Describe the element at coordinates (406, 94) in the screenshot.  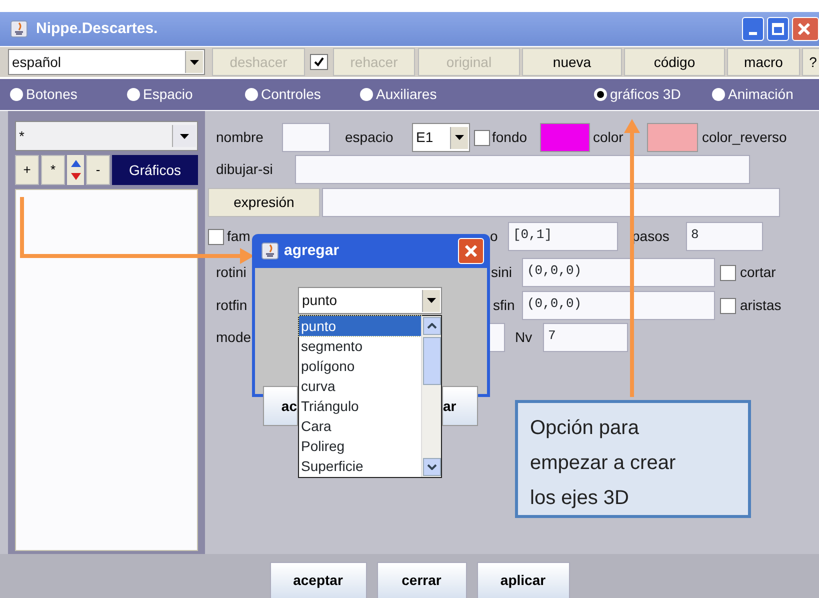
I see `tab-label: Auxiliares` at that location.